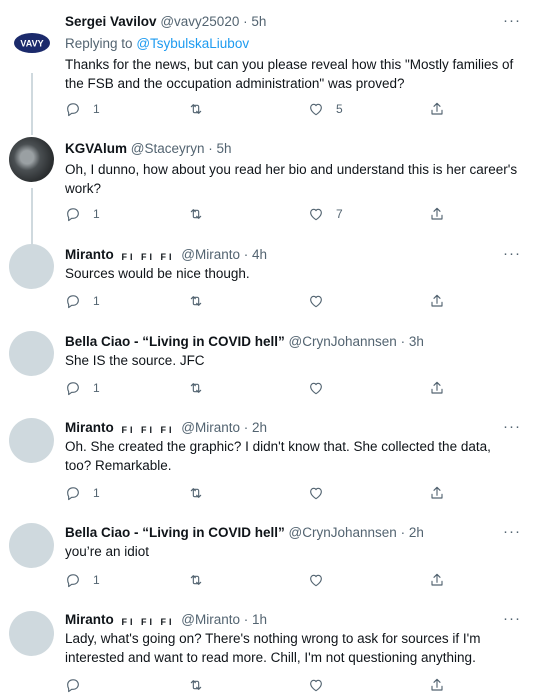 This screenshot has width=533, height=699. What do you see at coordinates (265, 494) in the screenshot?
I see `action-bar: 1` at bounding box center [265, 494].